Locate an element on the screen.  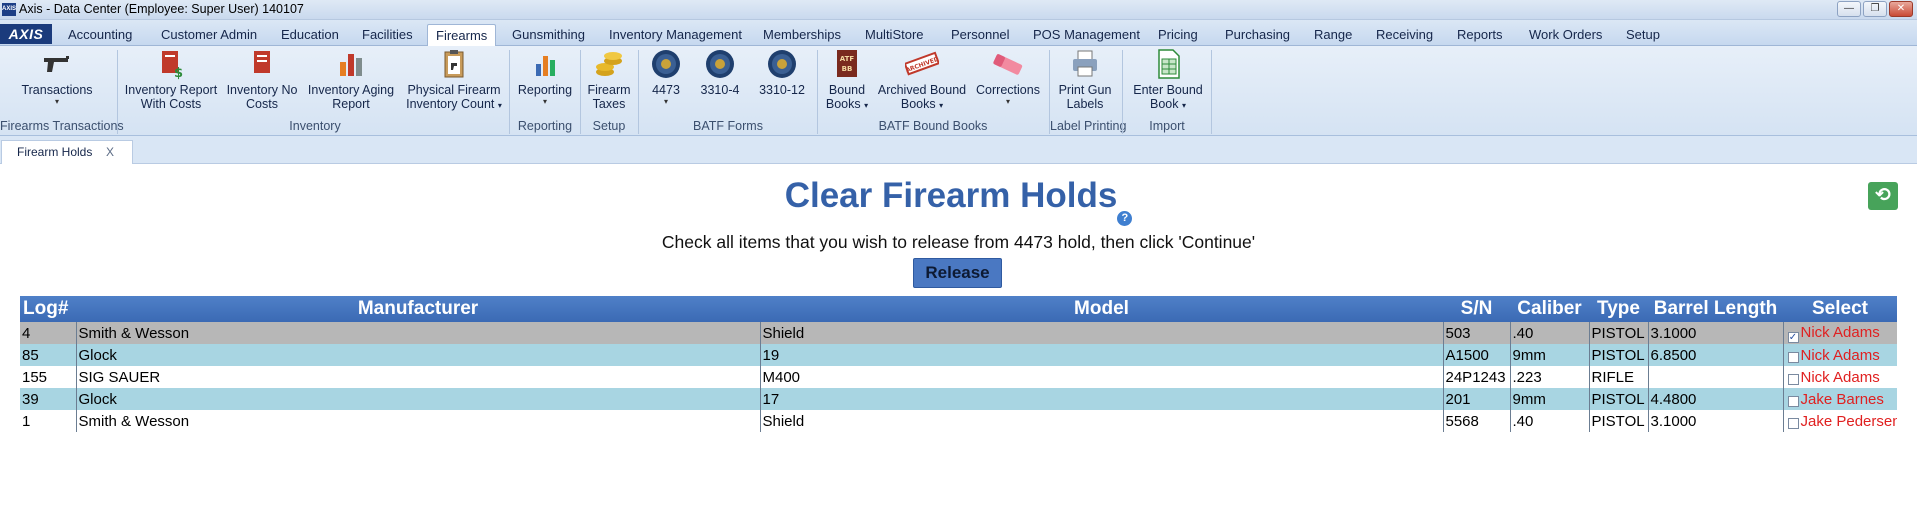
cell-model: M400 is located at coordinates (1102, 377).